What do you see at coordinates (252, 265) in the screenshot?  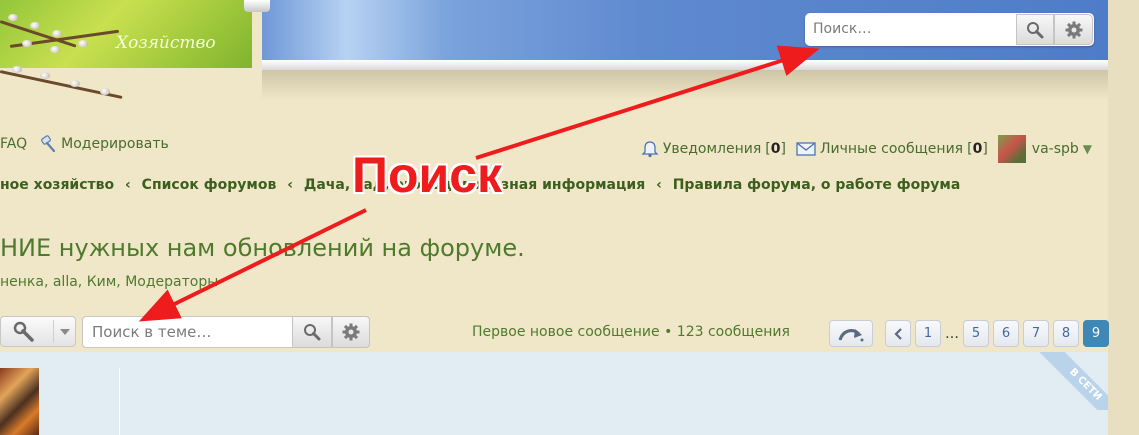 I see `annotation-arrow-to-topic-search` at bounding box center [252, 265].